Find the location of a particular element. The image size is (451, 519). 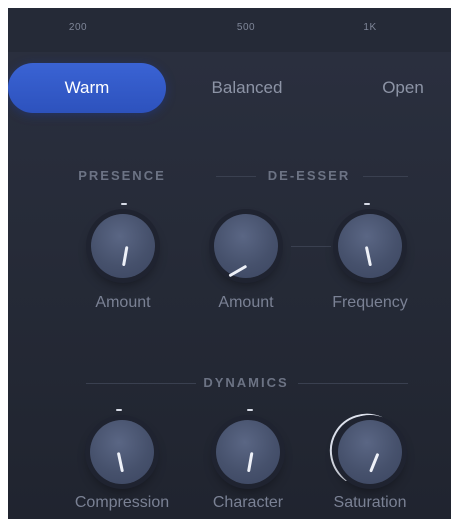

deesser-frequency-marker is located at coordinates (367, 204).